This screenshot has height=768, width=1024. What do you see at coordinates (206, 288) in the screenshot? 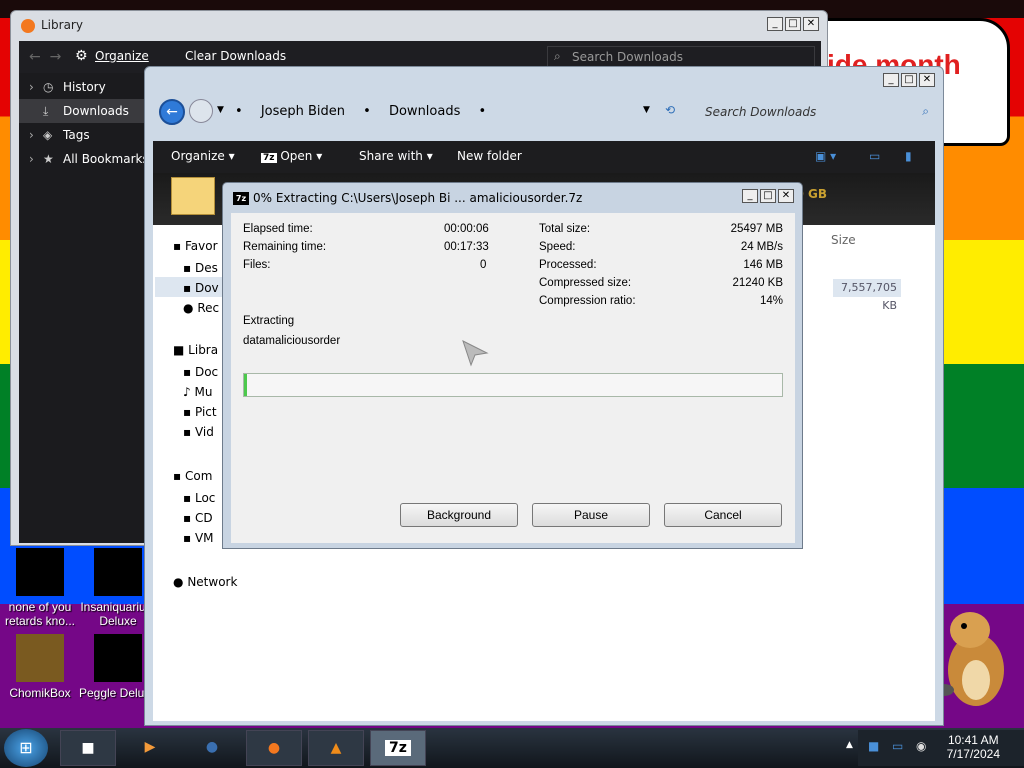
I see `nav-label: Dov` at bounding box center [206, 288].